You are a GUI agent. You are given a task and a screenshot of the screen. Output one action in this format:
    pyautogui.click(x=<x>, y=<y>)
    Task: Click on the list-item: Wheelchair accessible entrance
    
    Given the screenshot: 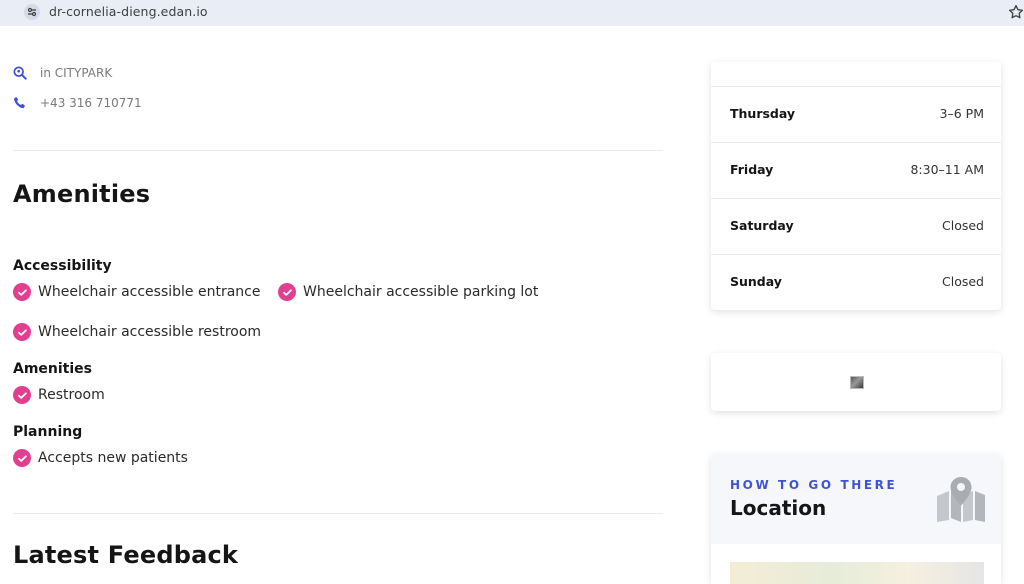 What is the action you would take?
    pyautogui.click(x=136, y=292)
    